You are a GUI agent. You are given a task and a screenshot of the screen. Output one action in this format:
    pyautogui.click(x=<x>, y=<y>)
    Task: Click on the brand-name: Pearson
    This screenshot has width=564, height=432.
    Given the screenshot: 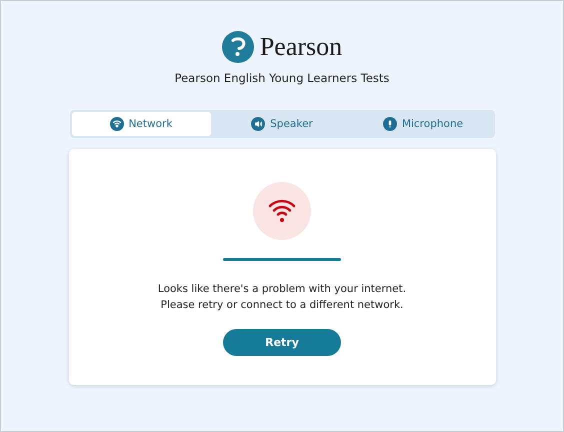 What is the action you would take?
    pyautogui.click(x=301, y=47)
    